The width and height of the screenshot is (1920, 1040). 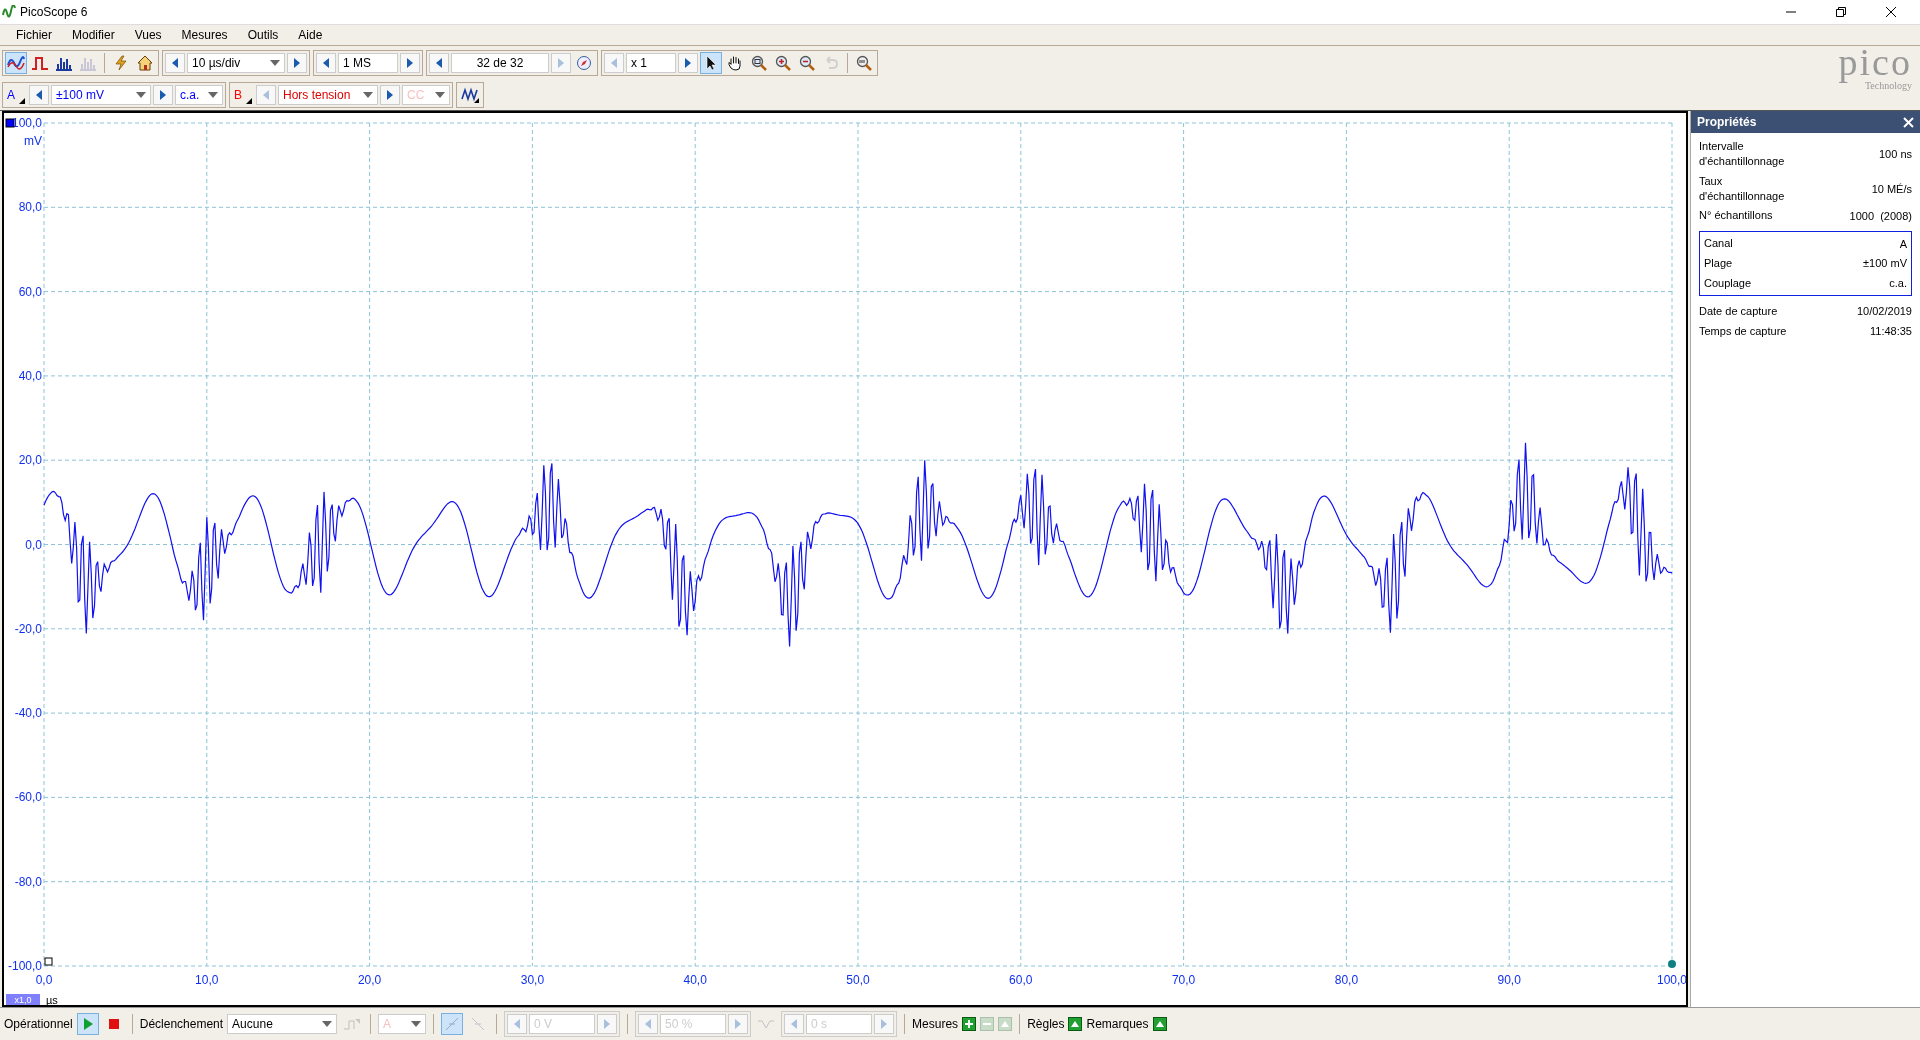 What do you see at coordinates (181, 1024) in the screenshot?
I see `trigger-label: Déclenchement` at bounding box center [181, 1024].